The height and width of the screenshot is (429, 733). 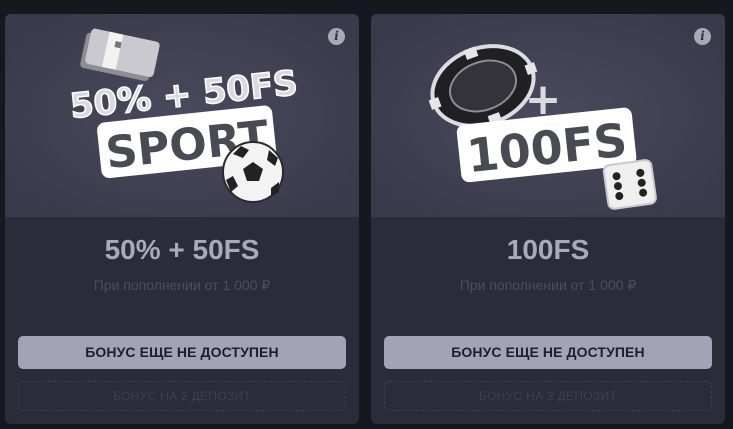 What do you see at coordinates (253, 172) in the screenshot?
I see `soccer-ball-icon` at bounding box center [253, 172].